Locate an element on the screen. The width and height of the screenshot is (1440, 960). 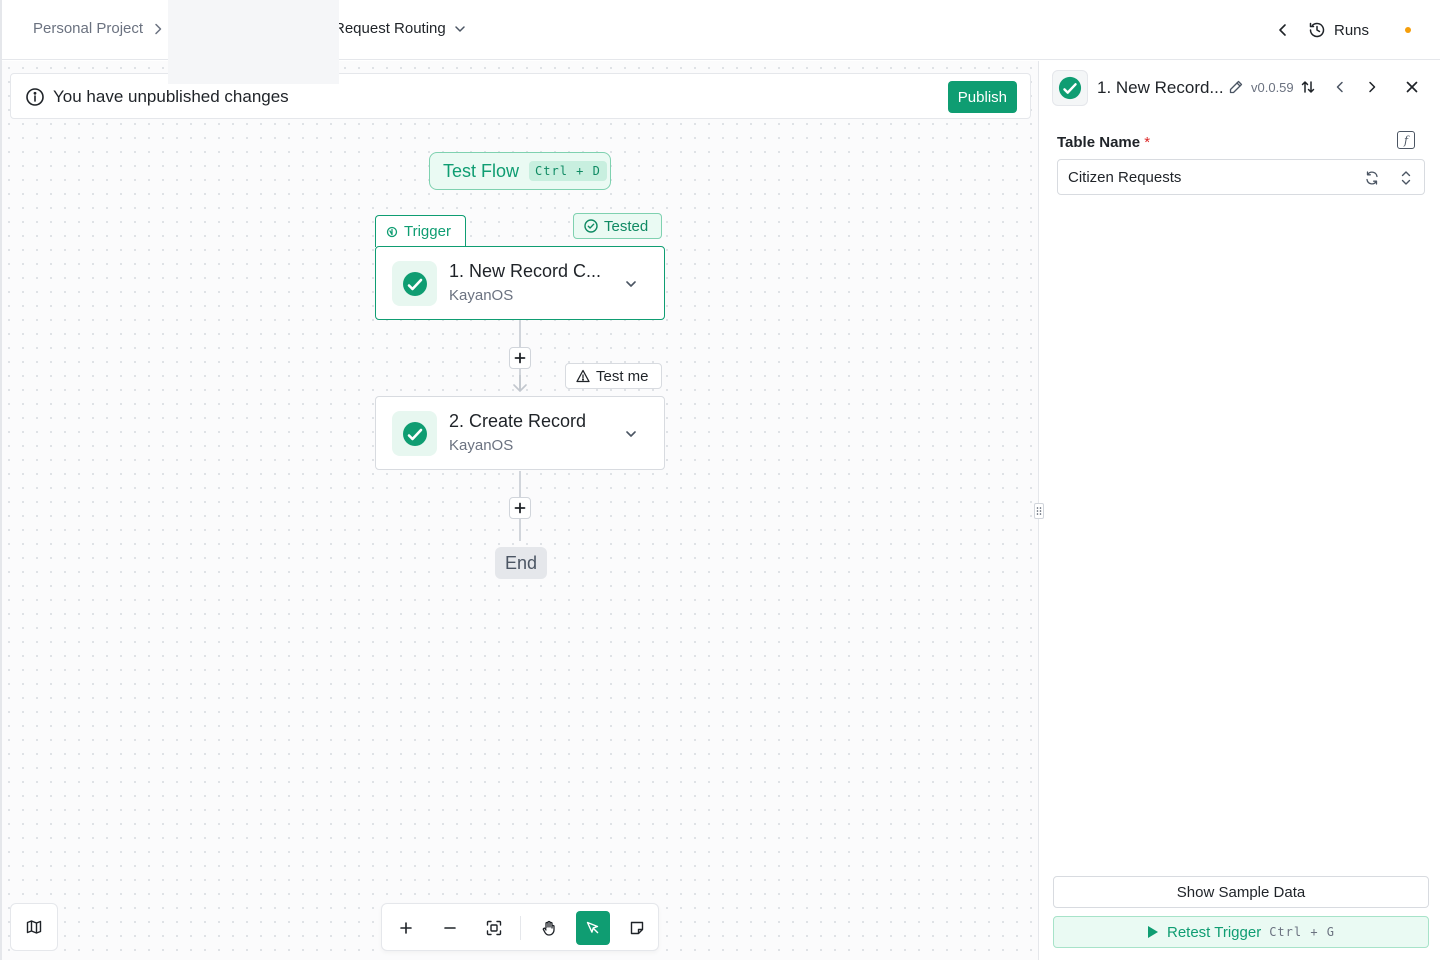
add-note-button is located at coordinates (637, 928).